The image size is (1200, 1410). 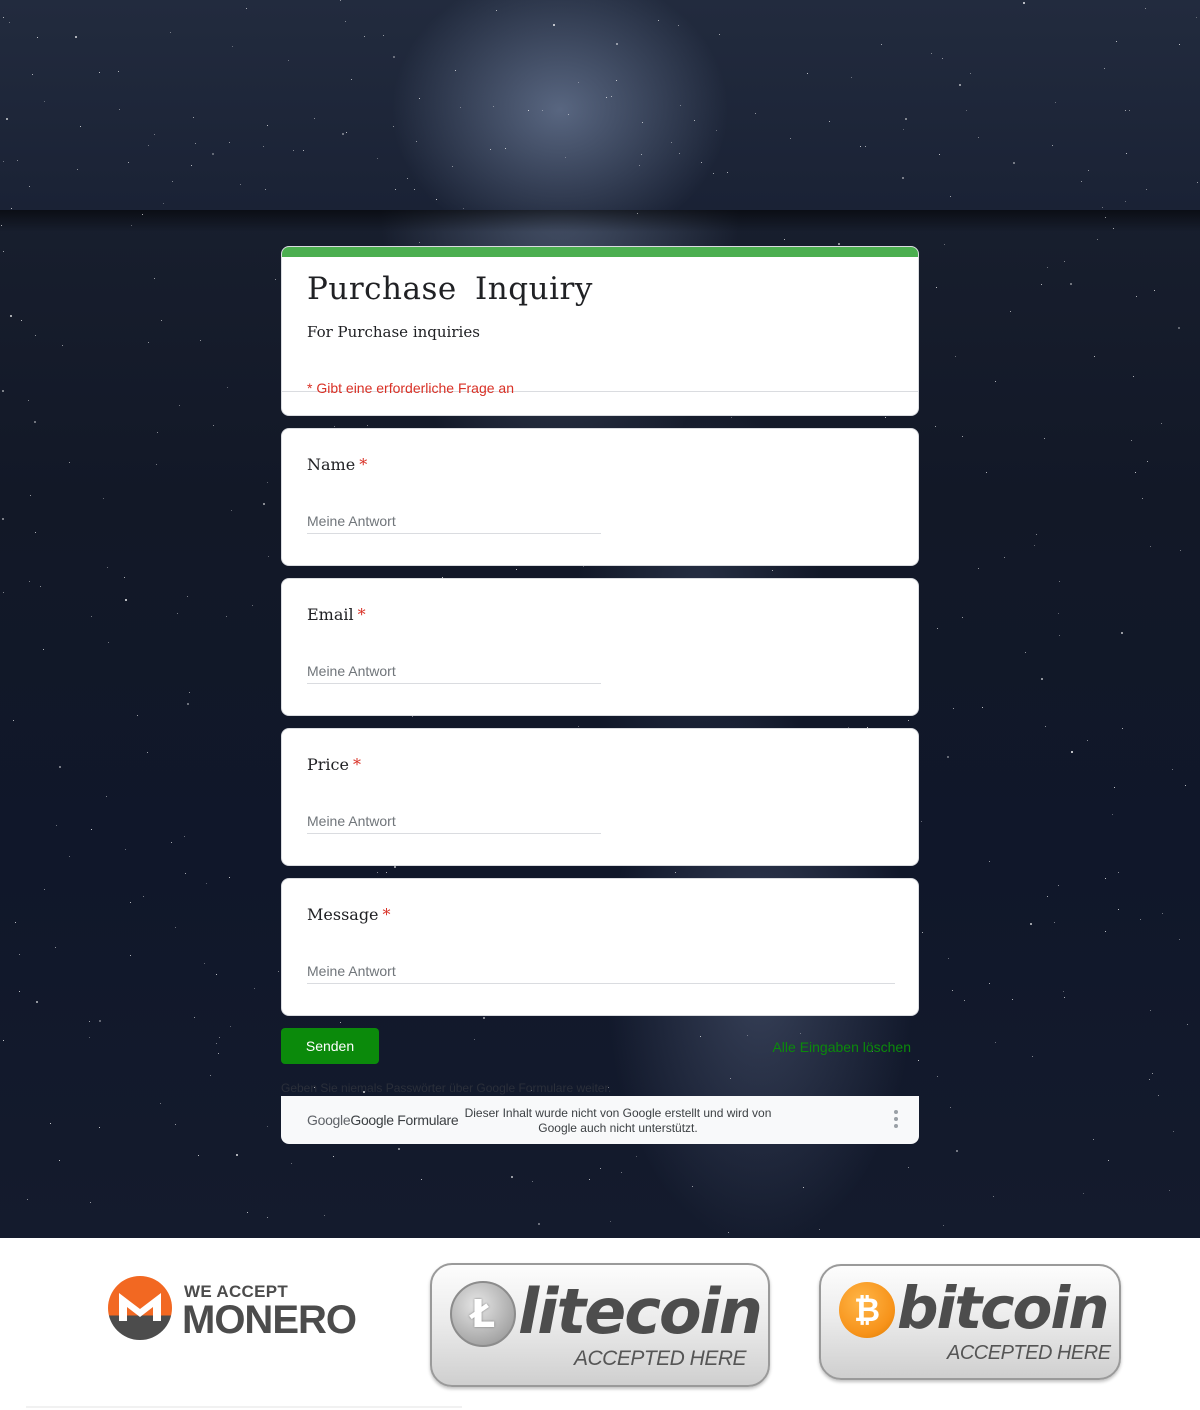 I want to click on google-forms-logo: GoogleGoogle Formulare, so click(x=383, y=1120).